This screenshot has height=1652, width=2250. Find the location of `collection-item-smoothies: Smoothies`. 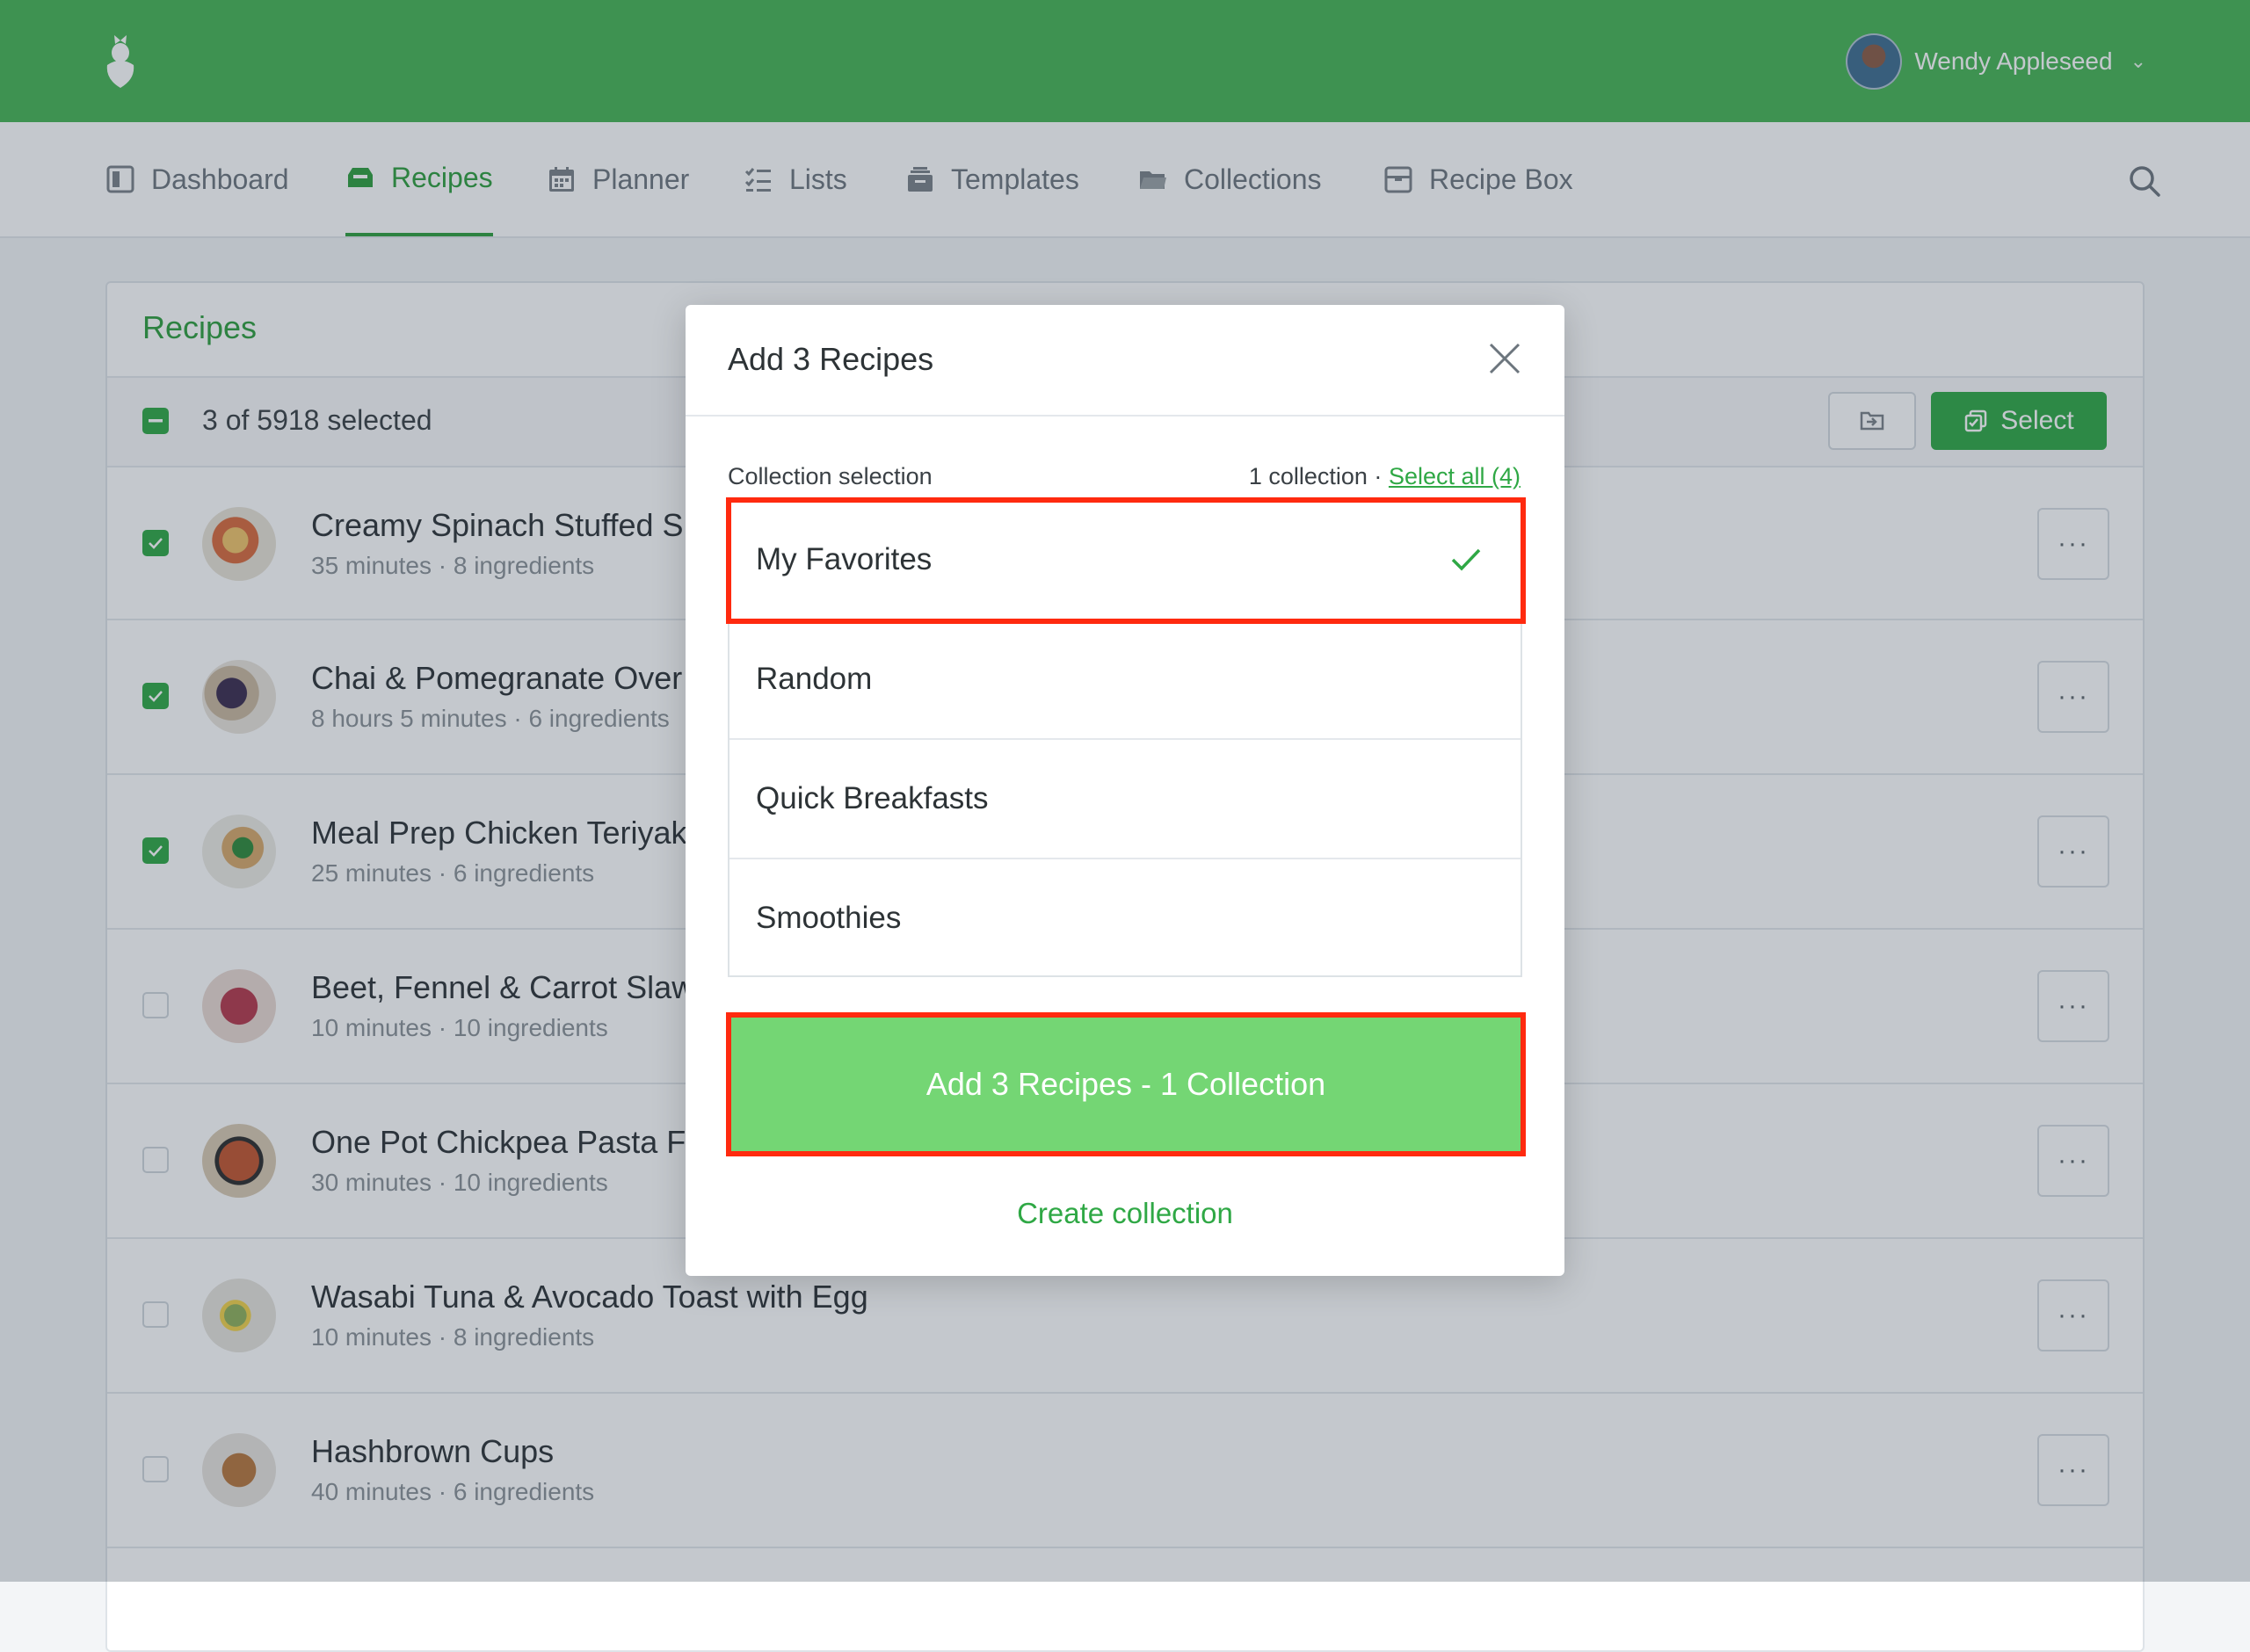

collection-item-smoothies: Smoothies is located at coordinates (1125, 918).